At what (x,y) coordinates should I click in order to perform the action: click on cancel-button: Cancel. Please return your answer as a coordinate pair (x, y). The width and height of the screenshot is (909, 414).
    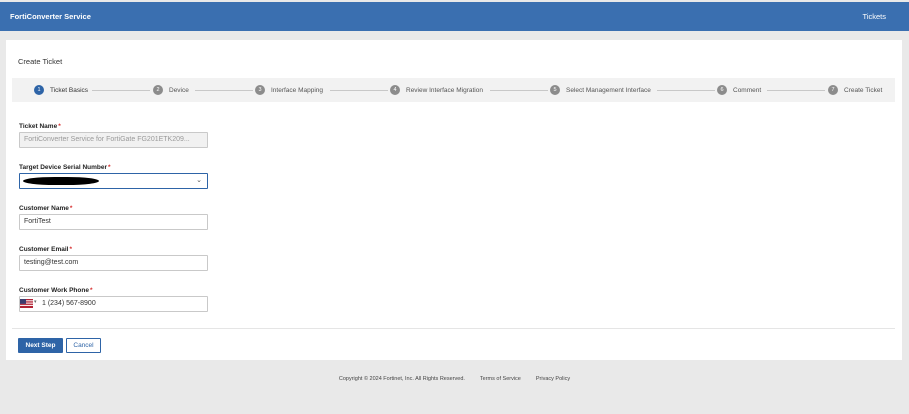
    Looking at the image, I should click on (83, 345).